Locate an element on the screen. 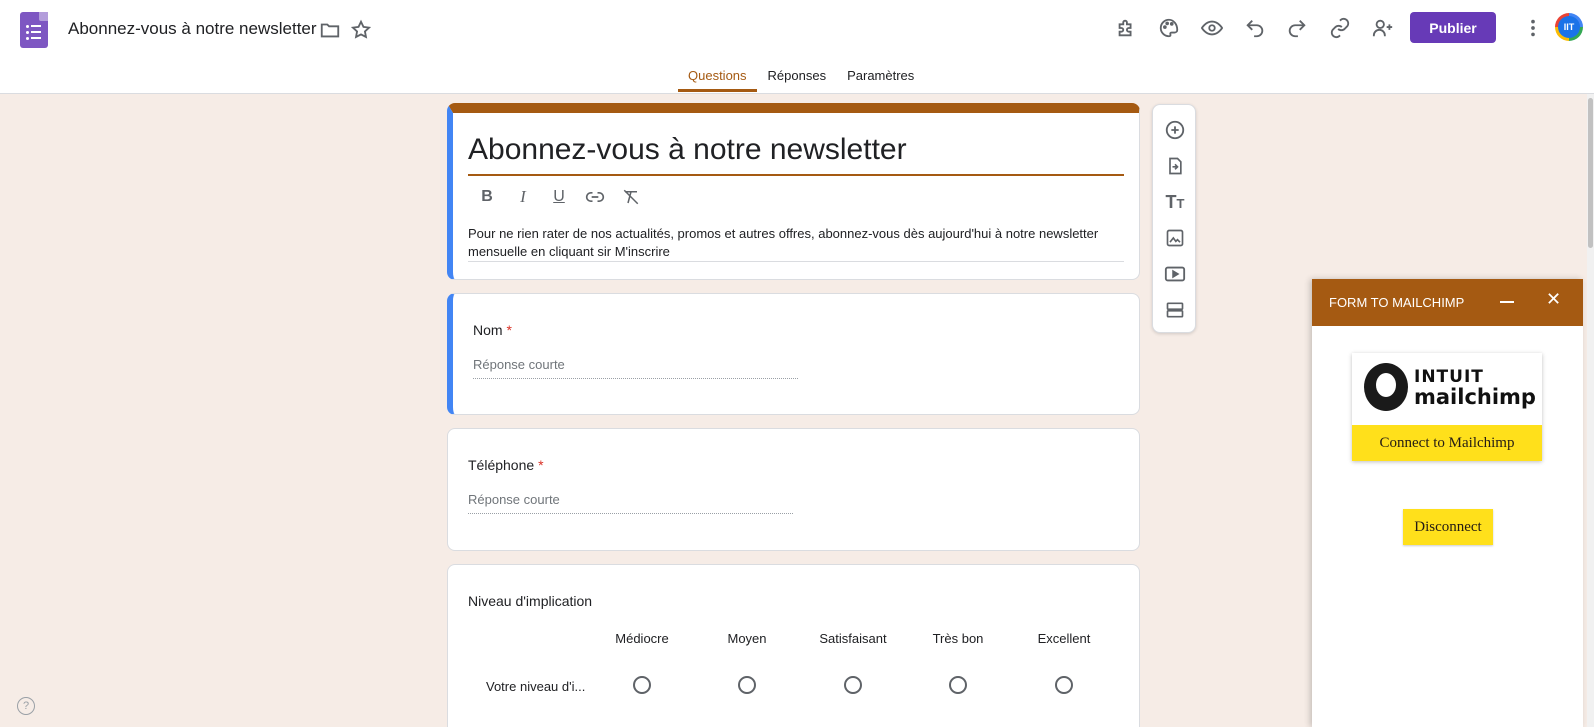 The image size is (1594, 727). connect-mailchimp-button: Connect to Mailchimp is located at coordinates (1447, 443).